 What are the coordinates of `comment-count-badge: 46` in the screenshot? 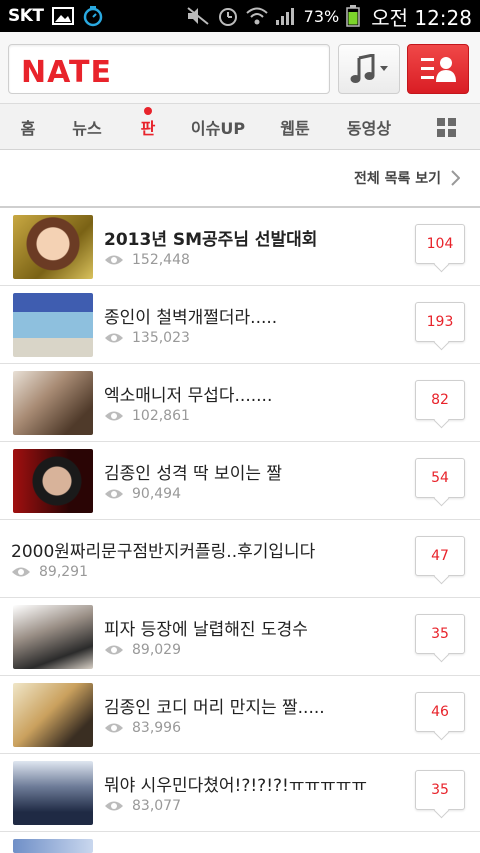 It's located at (440, 712).